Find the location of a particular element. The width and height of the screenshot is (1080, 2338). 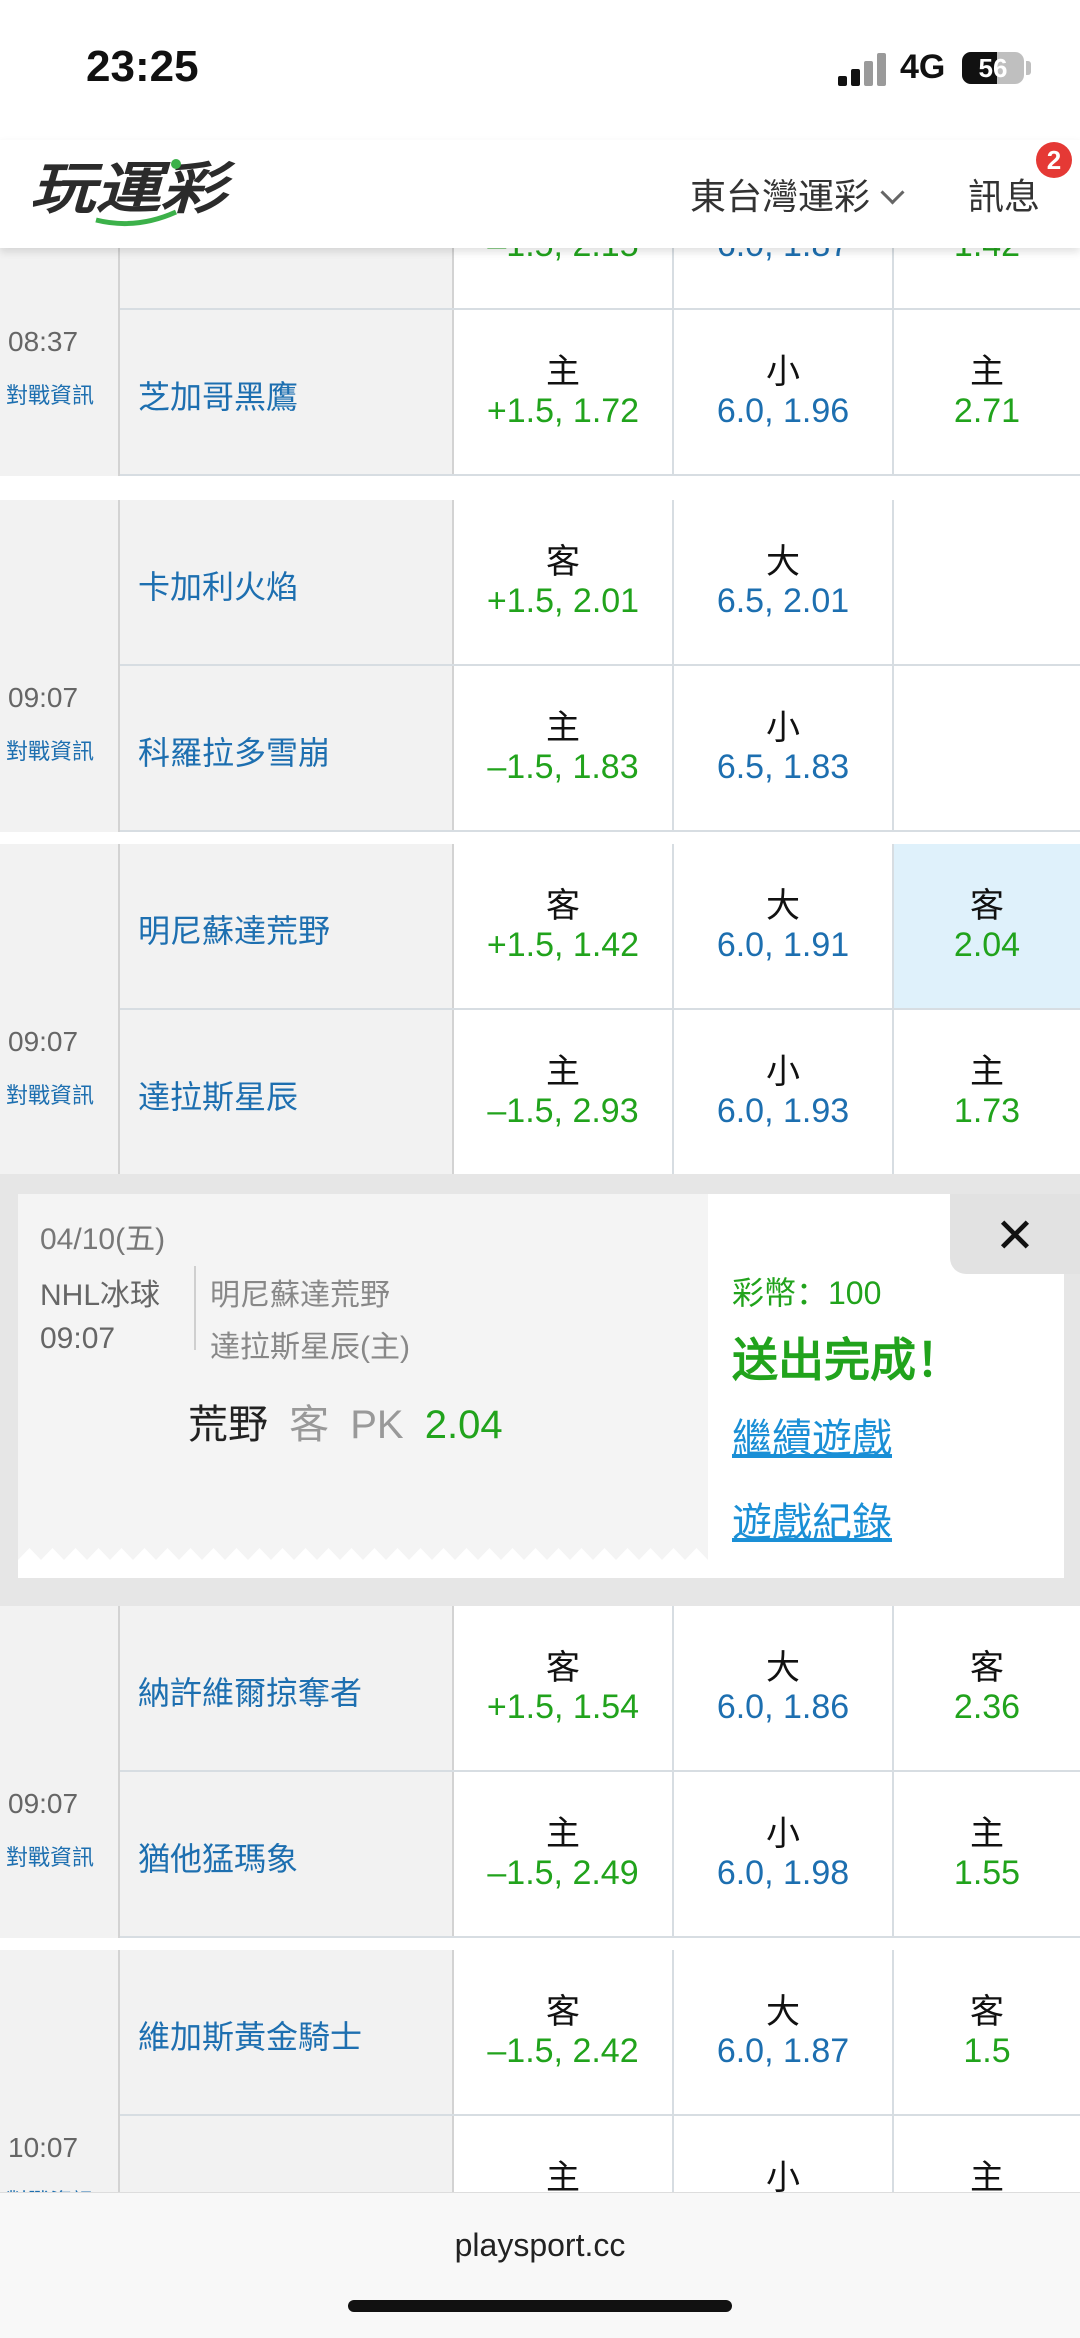

handicap-value: –1.5, 2.15 is located at coordinates (563, 256).